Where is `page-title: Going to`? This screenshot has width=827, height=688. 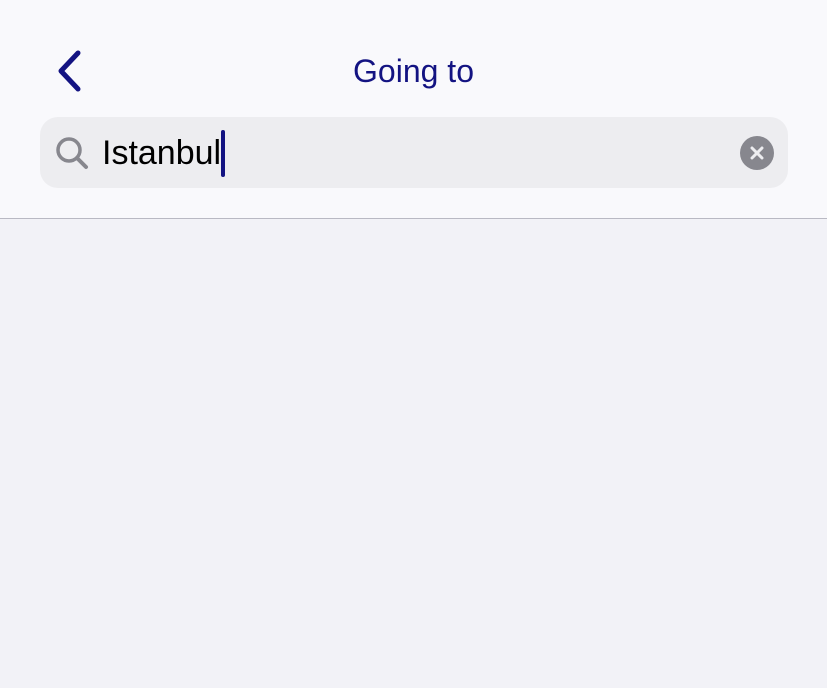
page-title: Going to is located at coordinates (413, 71).